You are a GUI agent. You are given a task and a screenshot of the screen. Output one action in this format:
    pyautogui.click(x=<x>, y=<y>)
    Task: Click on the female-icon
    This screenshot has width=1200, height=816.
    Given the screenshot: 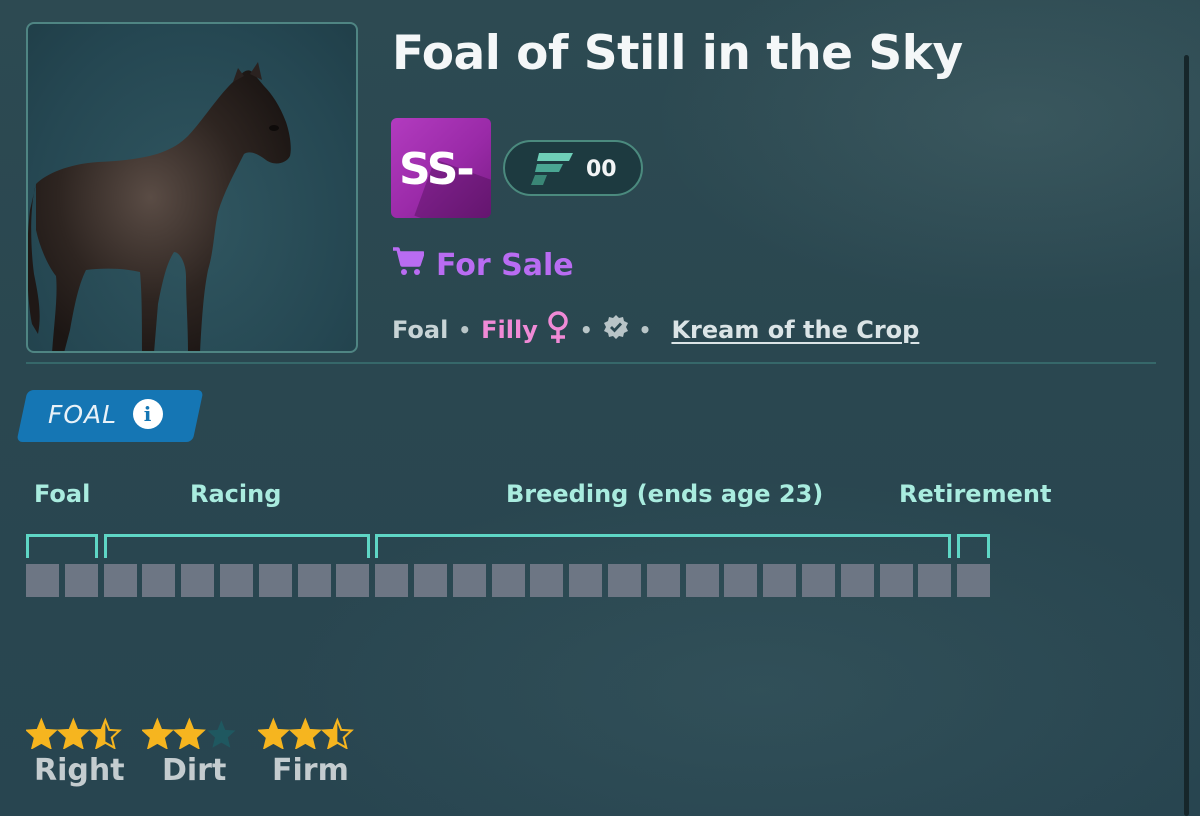 What is the action you would take?
    pyautogui.click(x=558, y=330)
    